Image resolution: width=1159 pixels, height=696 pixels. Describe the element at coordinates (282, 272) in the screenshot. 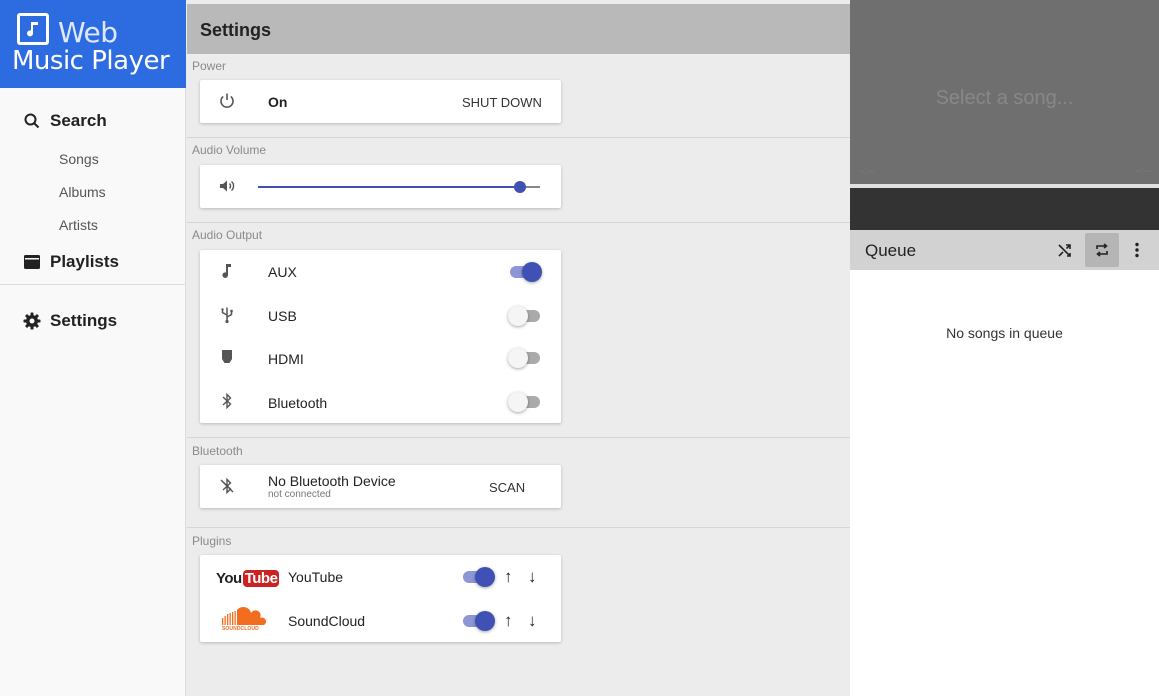

I see `output-label-aux: AUX` at that location.